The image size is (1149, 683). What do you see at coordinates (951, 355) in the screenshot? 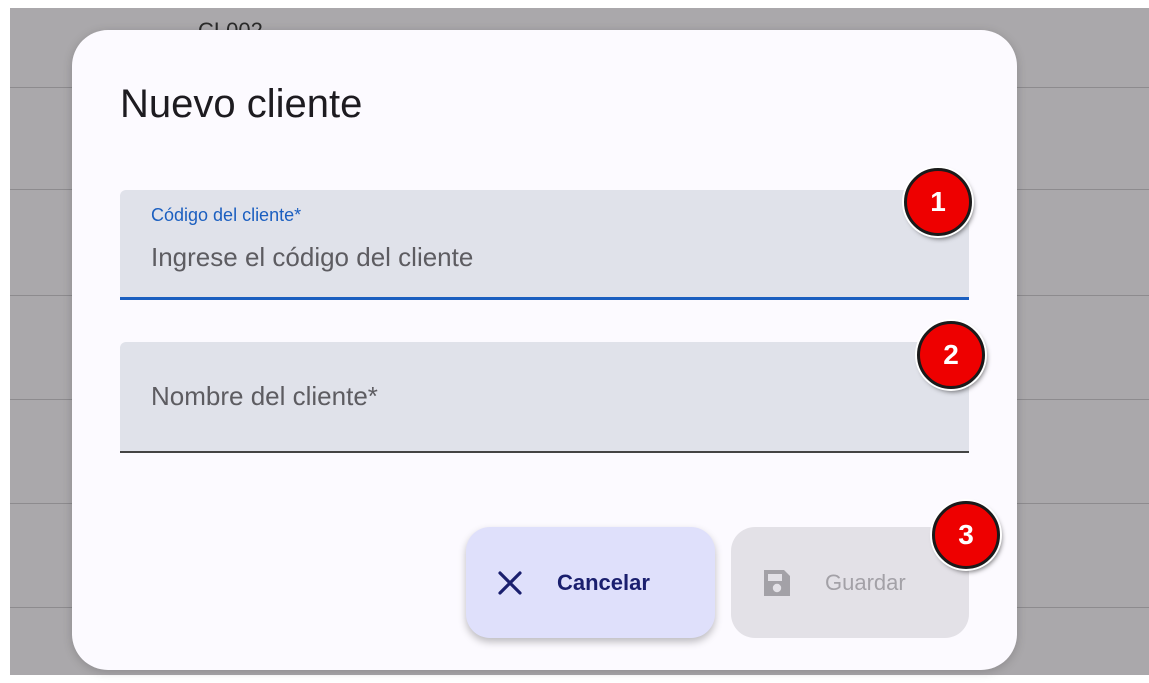
I see `annotation-marker-2: 2` at bounding box center [951, 355].